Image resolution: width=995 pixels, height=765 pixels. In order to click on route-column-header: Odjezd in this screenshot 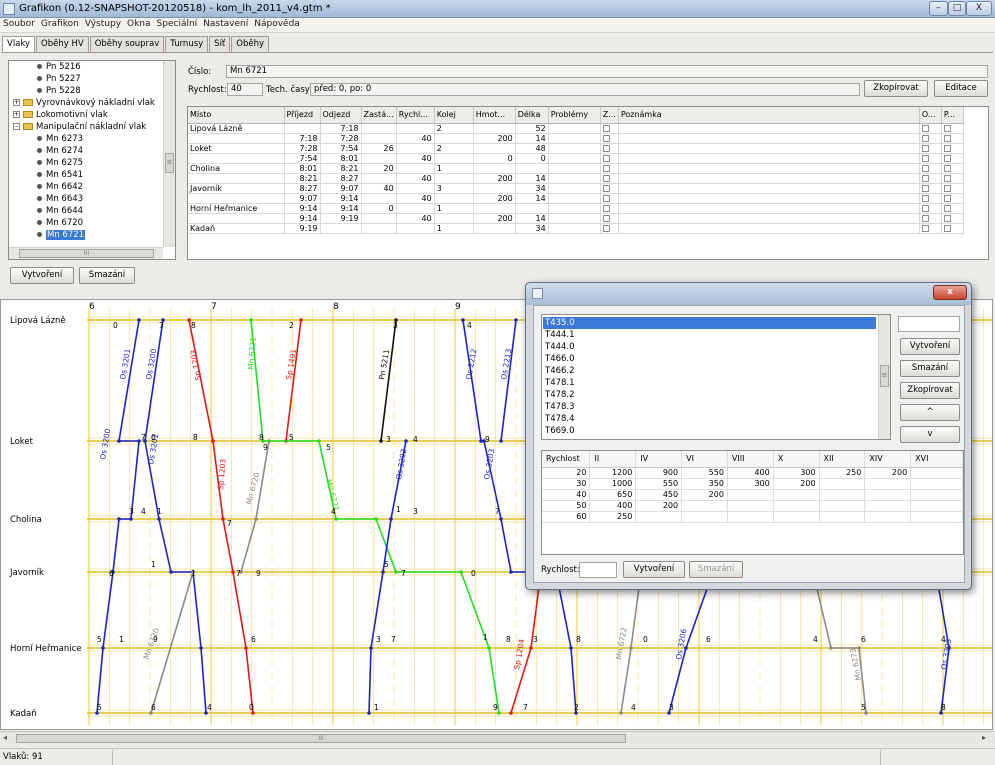, I will do `click(341, 115)`.